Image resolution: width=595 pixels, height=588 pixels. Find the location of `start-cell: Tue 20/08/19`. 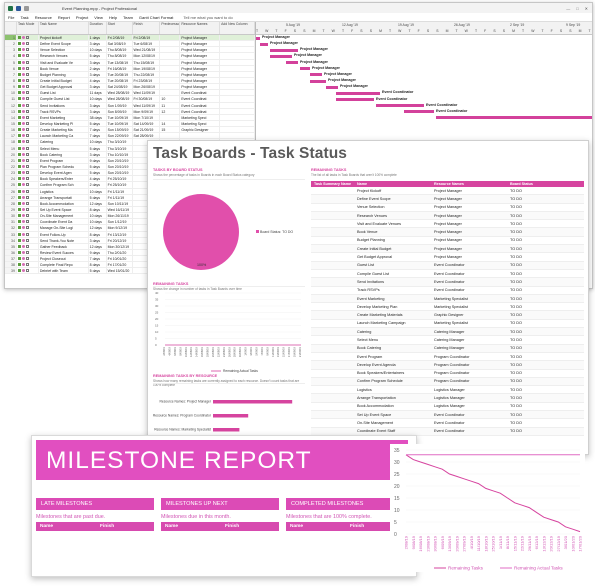

start-cell: Tue 20/08/19 is located at coordinates (120, 74).